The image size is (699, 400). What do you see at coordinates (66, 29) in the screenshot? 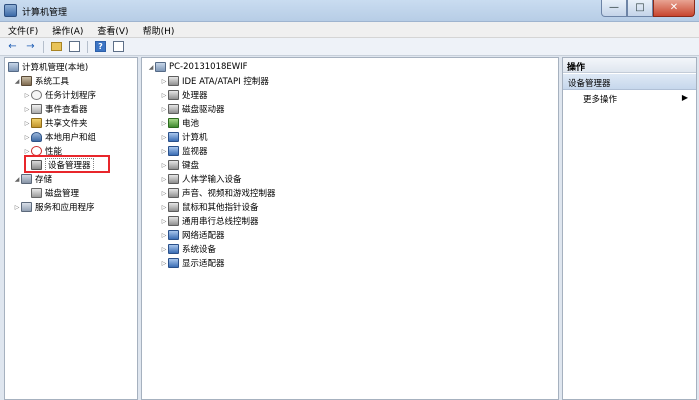
I see `menu-action: 操作(A)` at bounding box center [66, 29].